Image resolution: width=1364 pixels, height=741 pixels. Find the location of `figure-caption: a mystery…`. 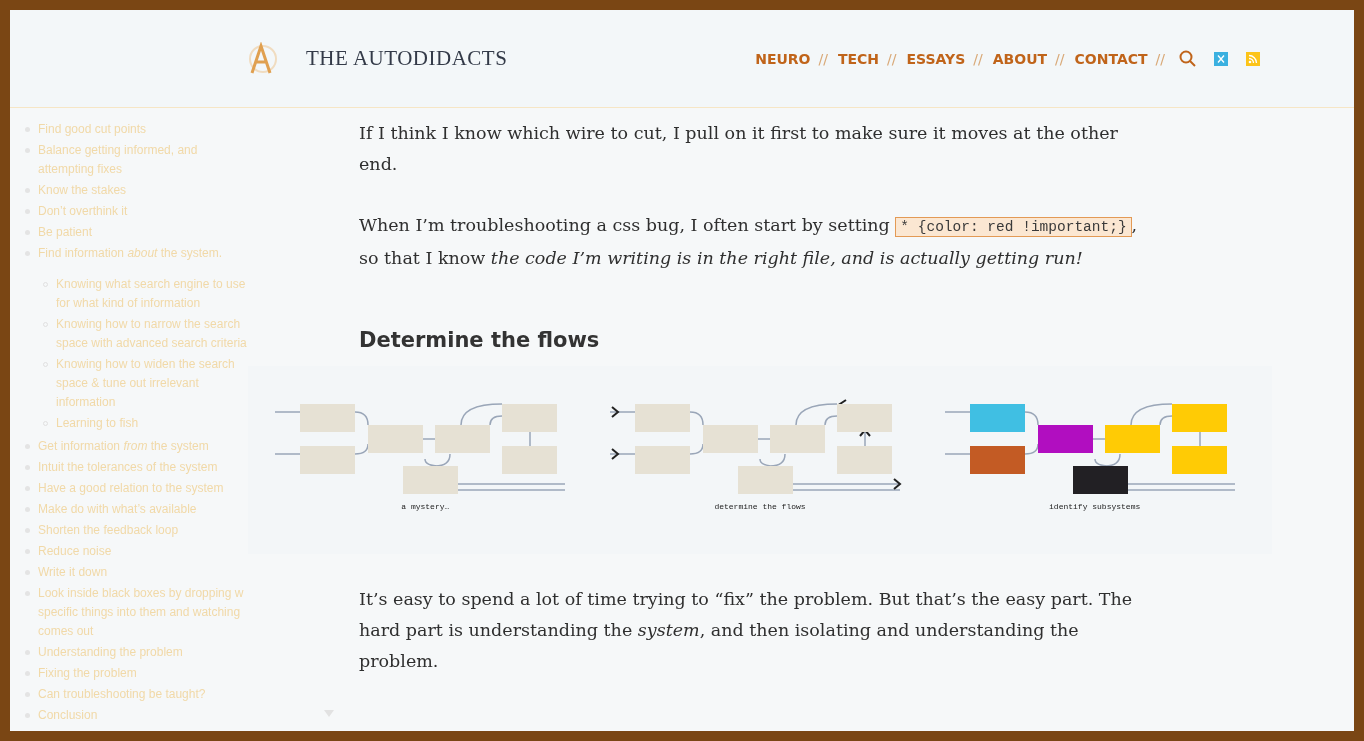

figure-caption: a mystery… is located at coordinates (425, 506).